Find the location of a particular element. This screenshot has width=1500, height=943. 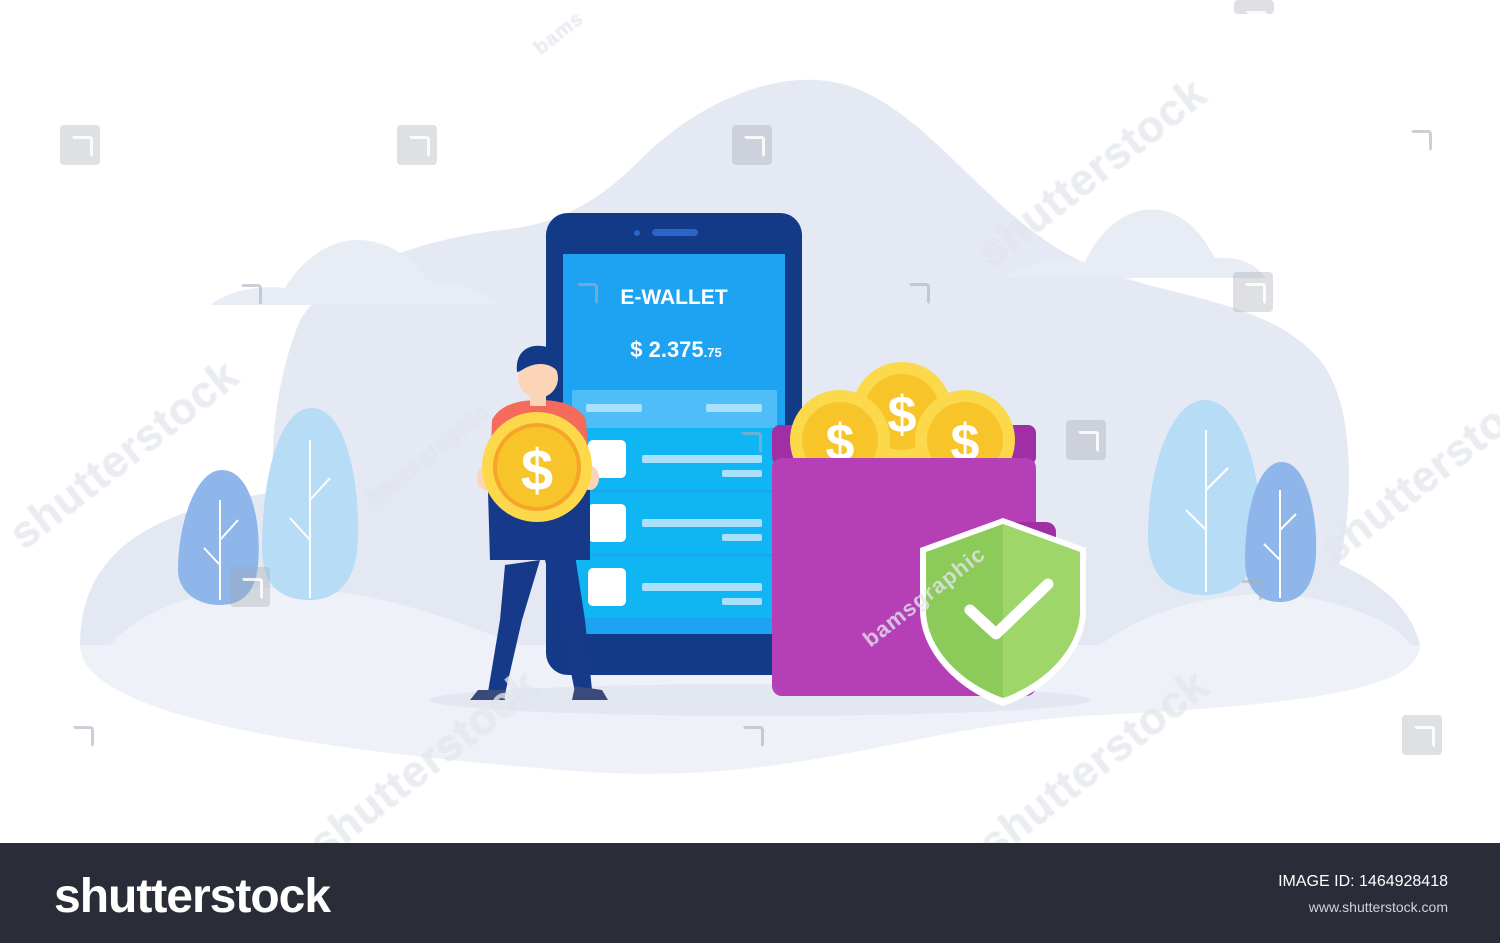

dollar-coin-icon: $ is located at coordinates (537, 467).